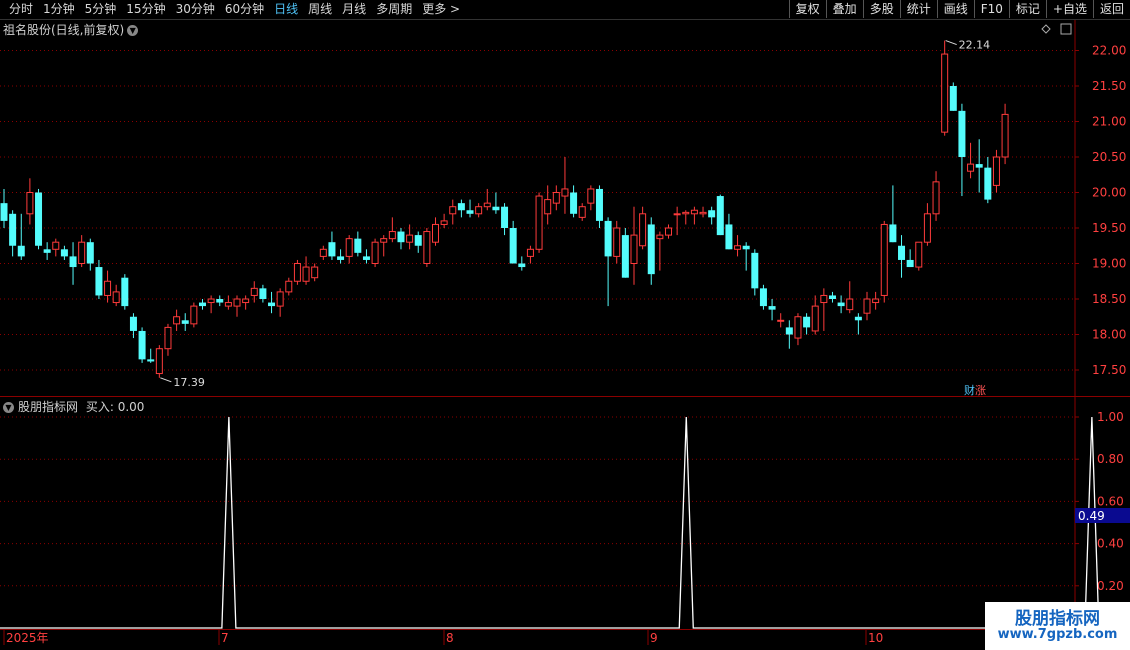 This screenshot has height=650, width=1130. I want to click on watermark: 股朋指标网 www.7gpzb.com, so click(1057, 626).